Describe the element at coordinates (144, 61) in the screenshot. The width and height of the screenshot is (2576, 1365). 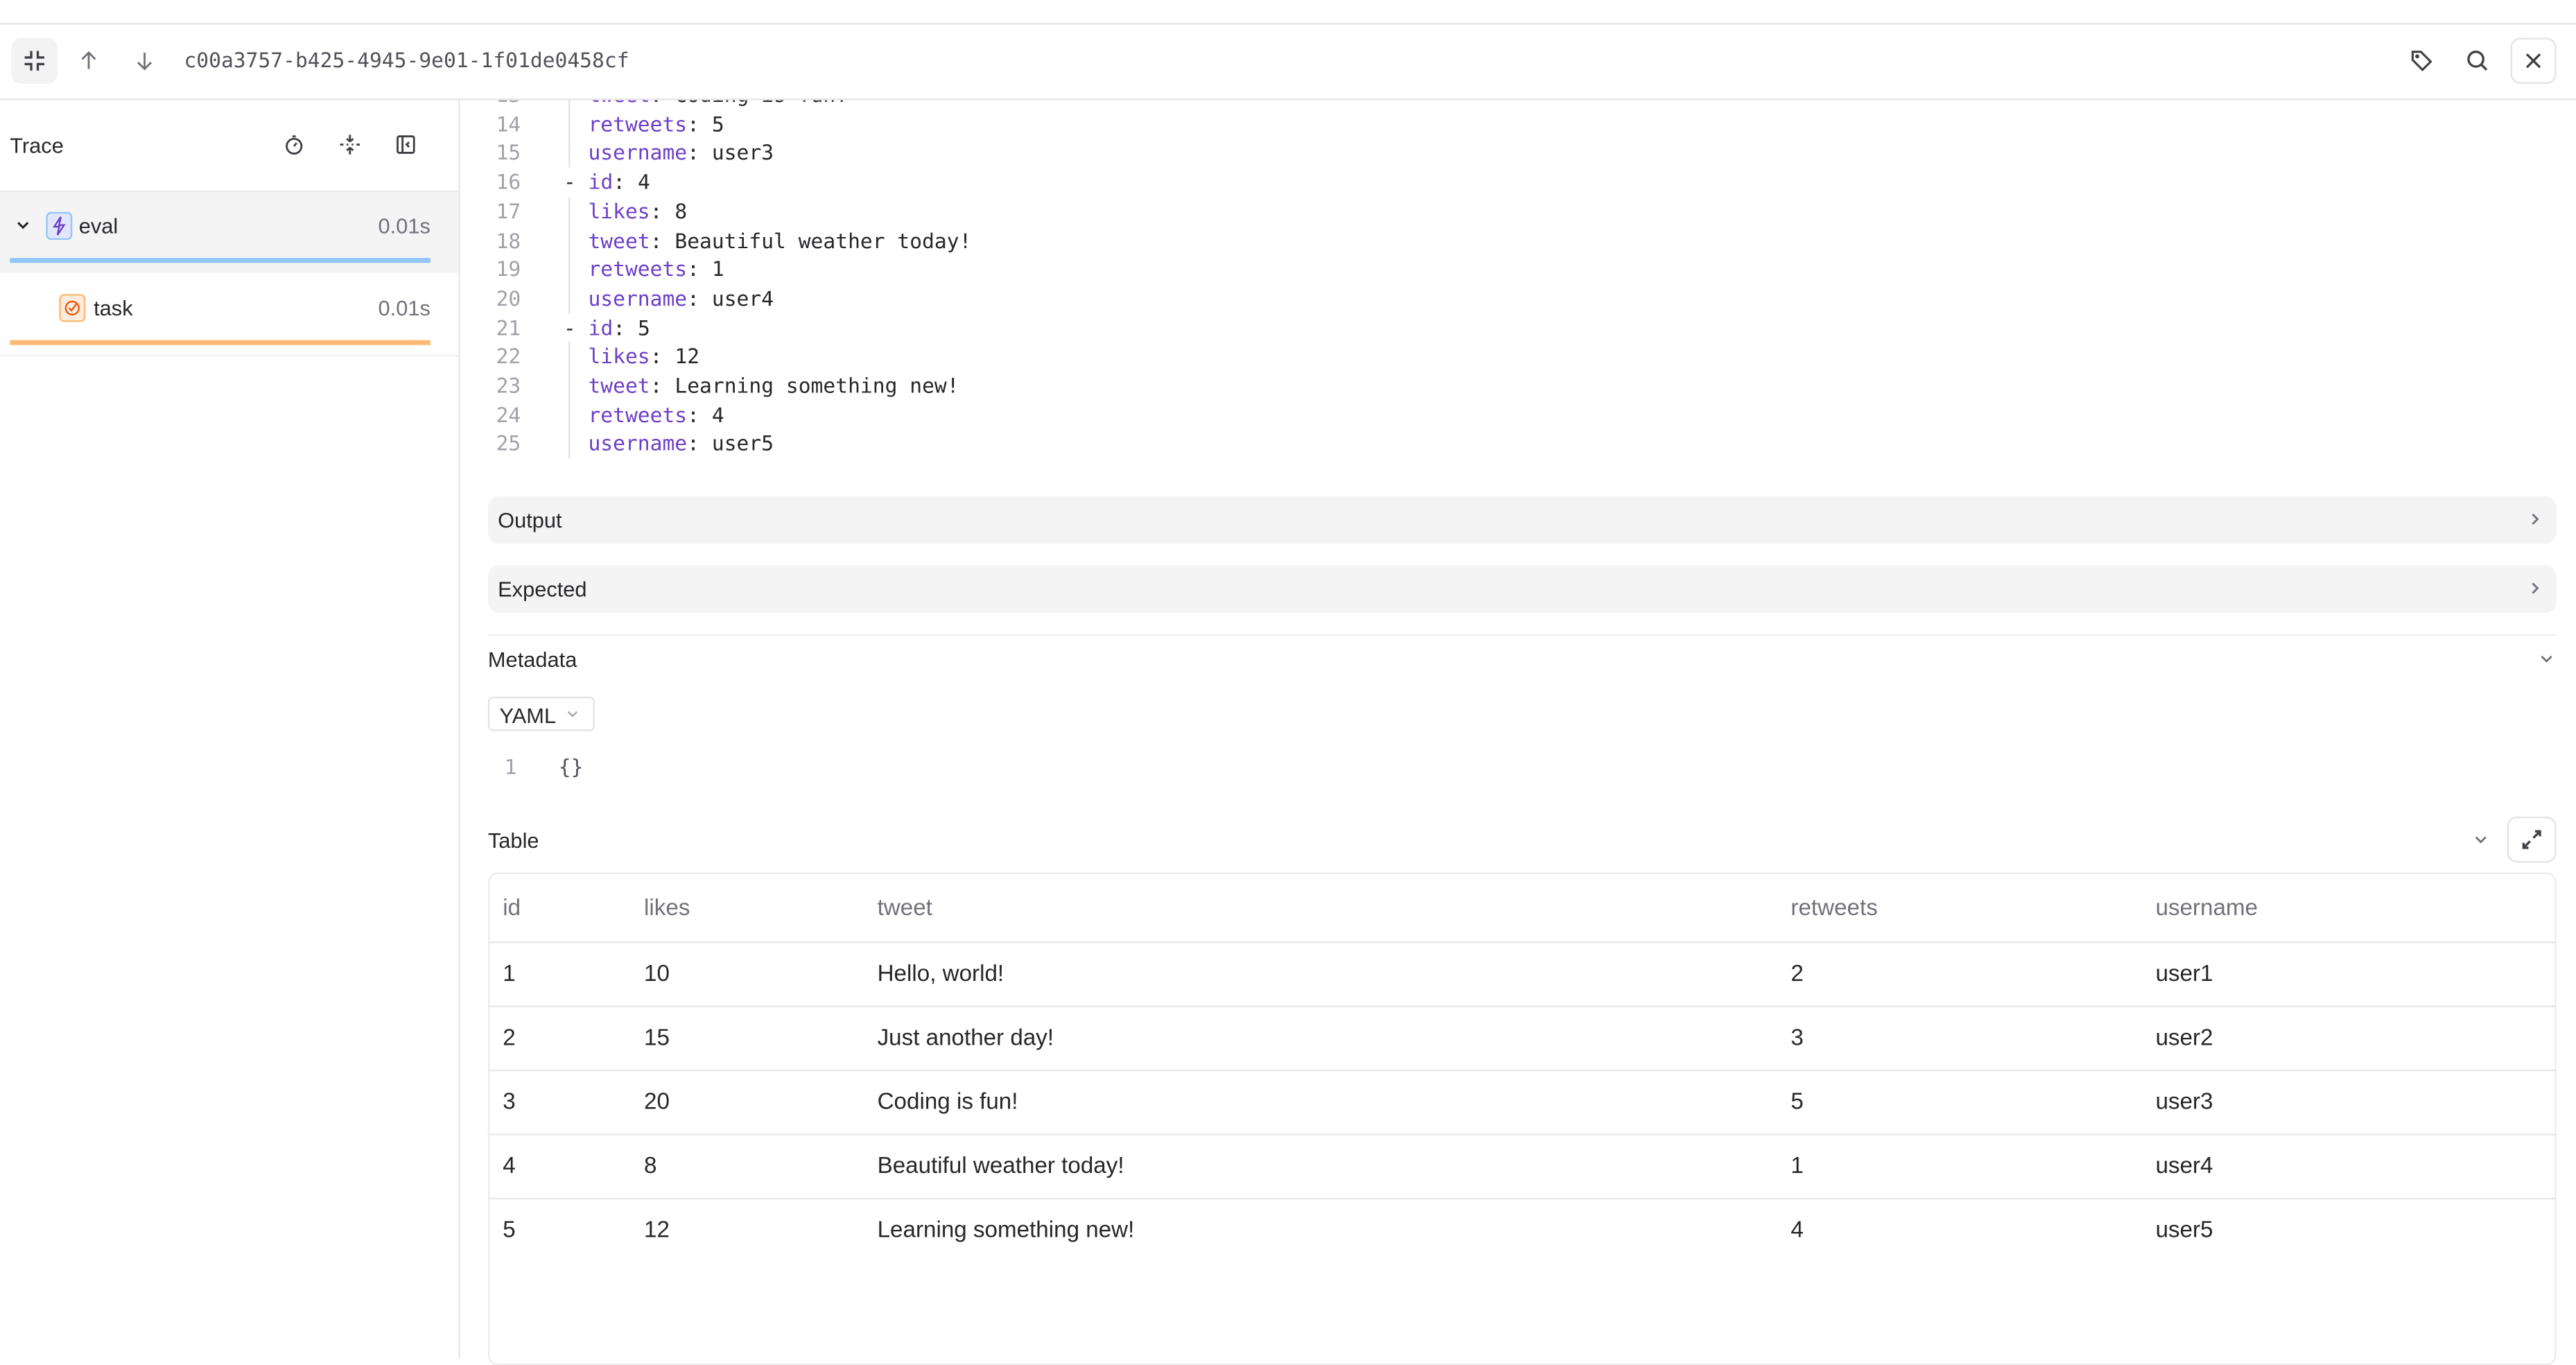
I see `next-button` at that location.